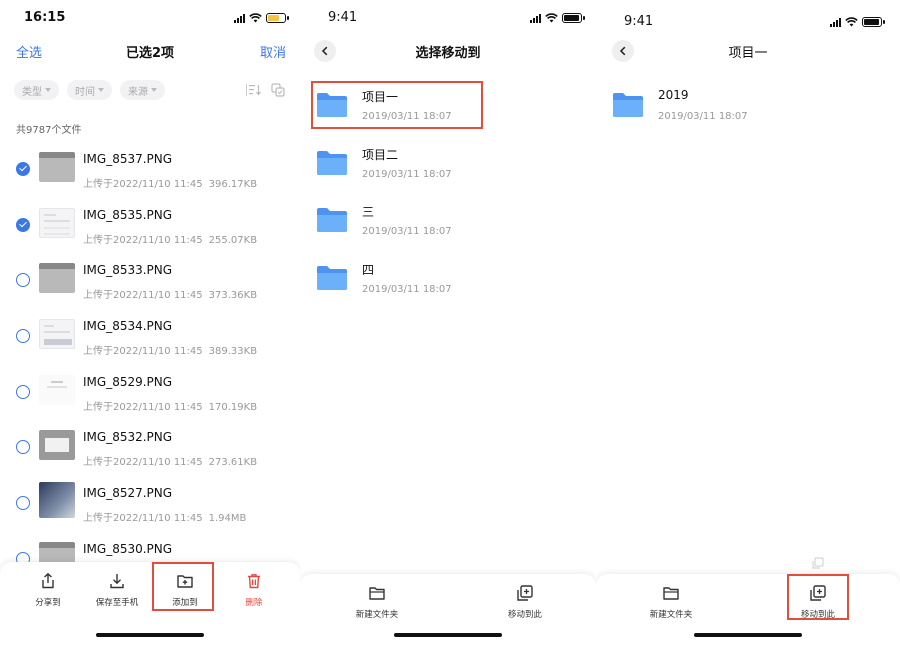 Image resolution: width=900 pixels, height=650 pixels. I want to click on share-icon, so click(48, 580).